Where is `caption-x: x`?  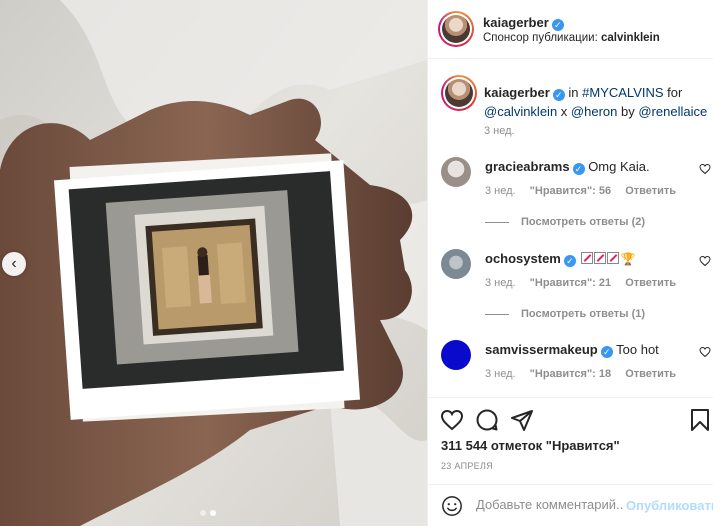 caption-x: x is located at coordinates (564, 111).